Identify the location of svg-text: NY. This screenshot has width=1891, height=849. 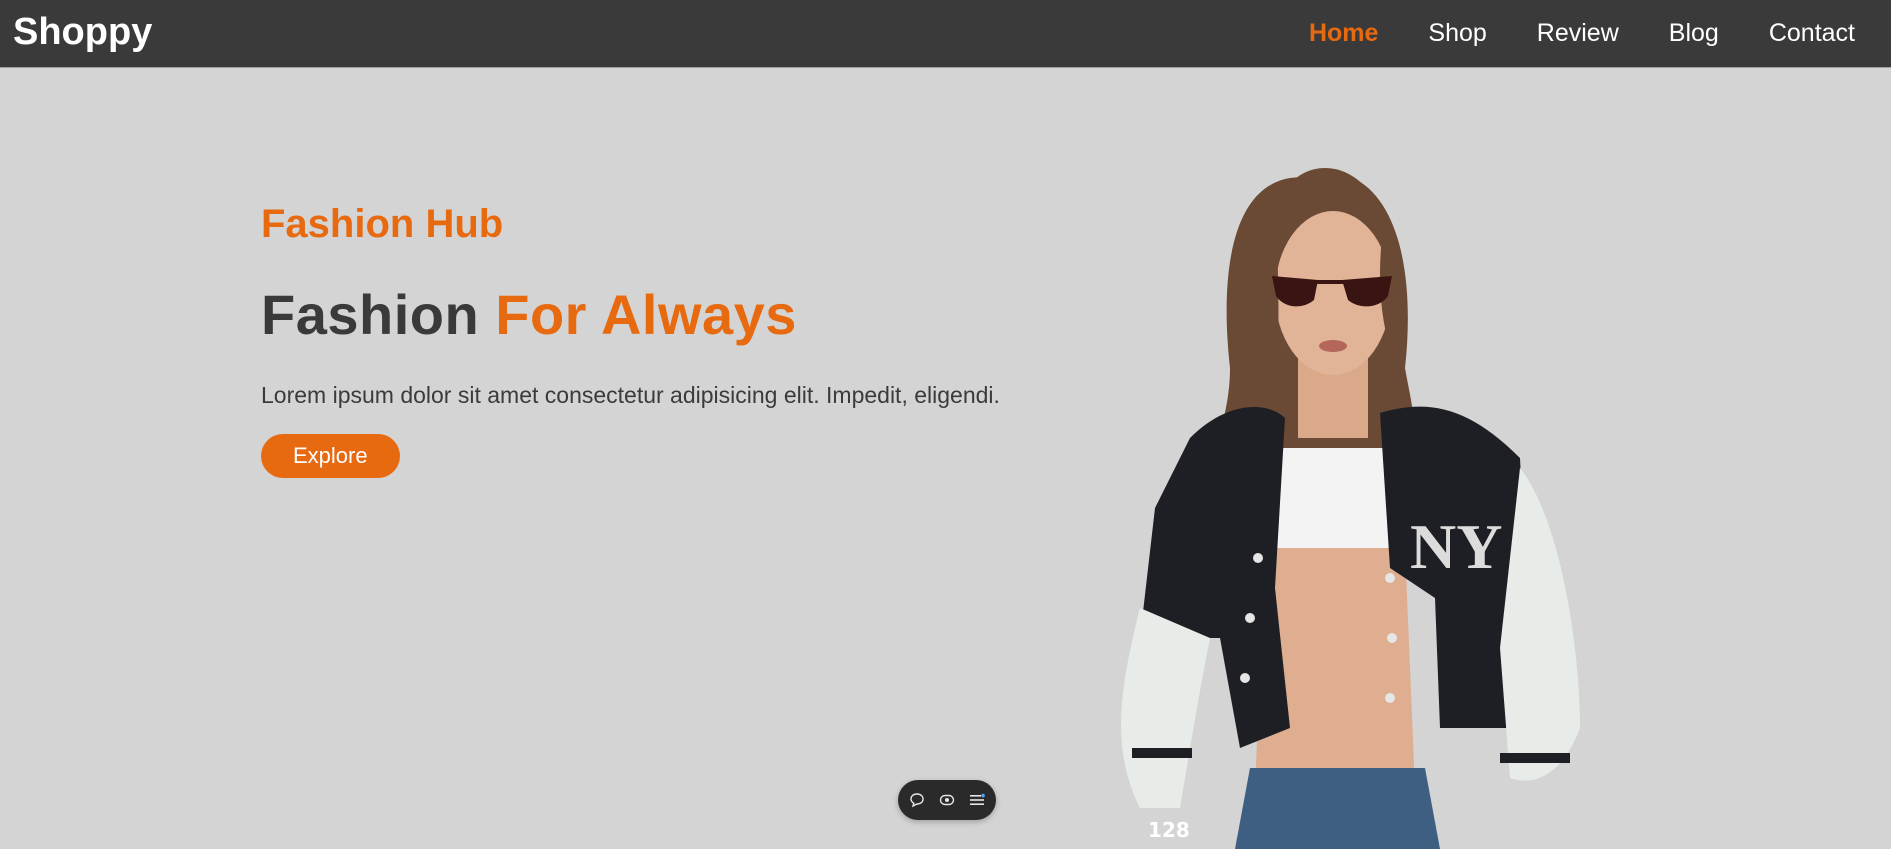
(1456, 546).